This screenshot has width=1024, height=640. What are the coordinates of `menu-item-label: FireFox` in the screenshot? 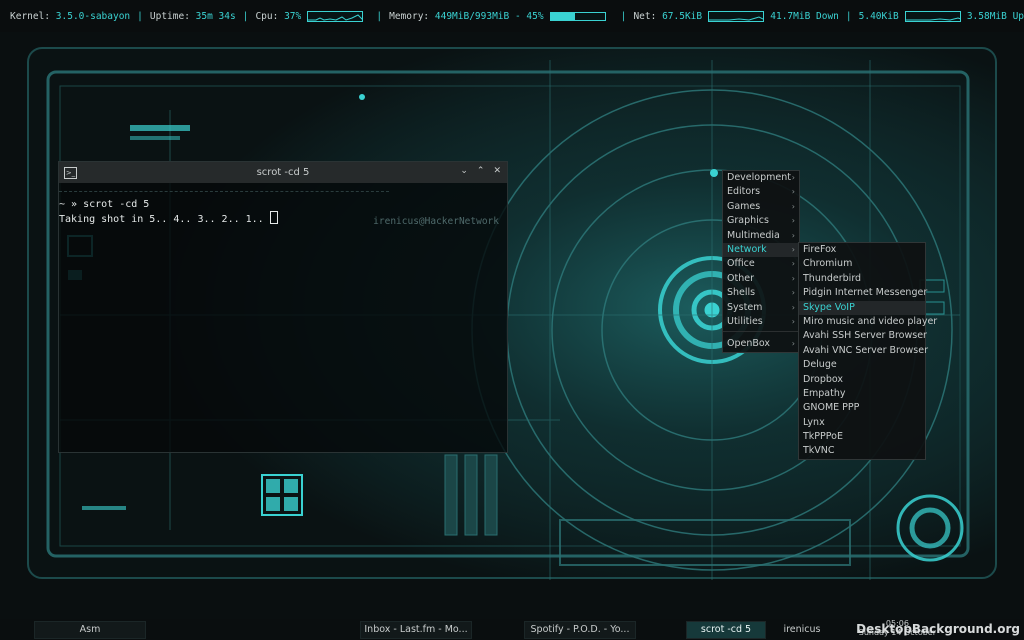 It's located at (820, 249).